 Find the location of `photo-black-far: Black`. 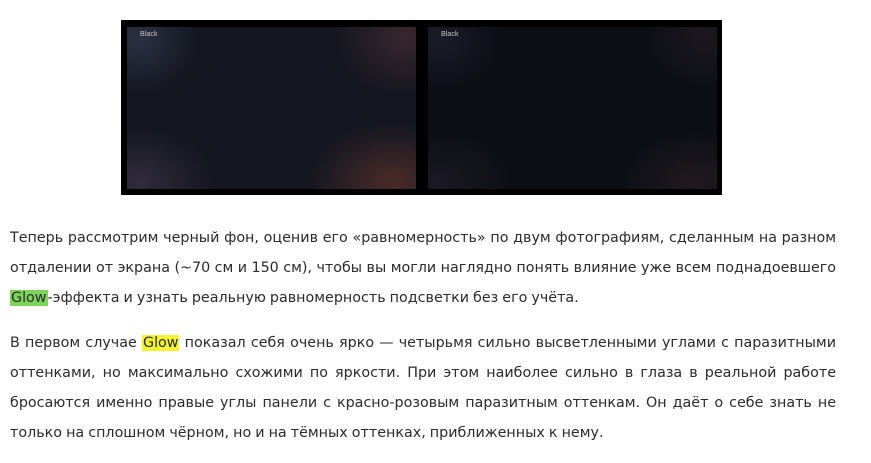

photo-black-far: Black is located at coordinates (572, 108).